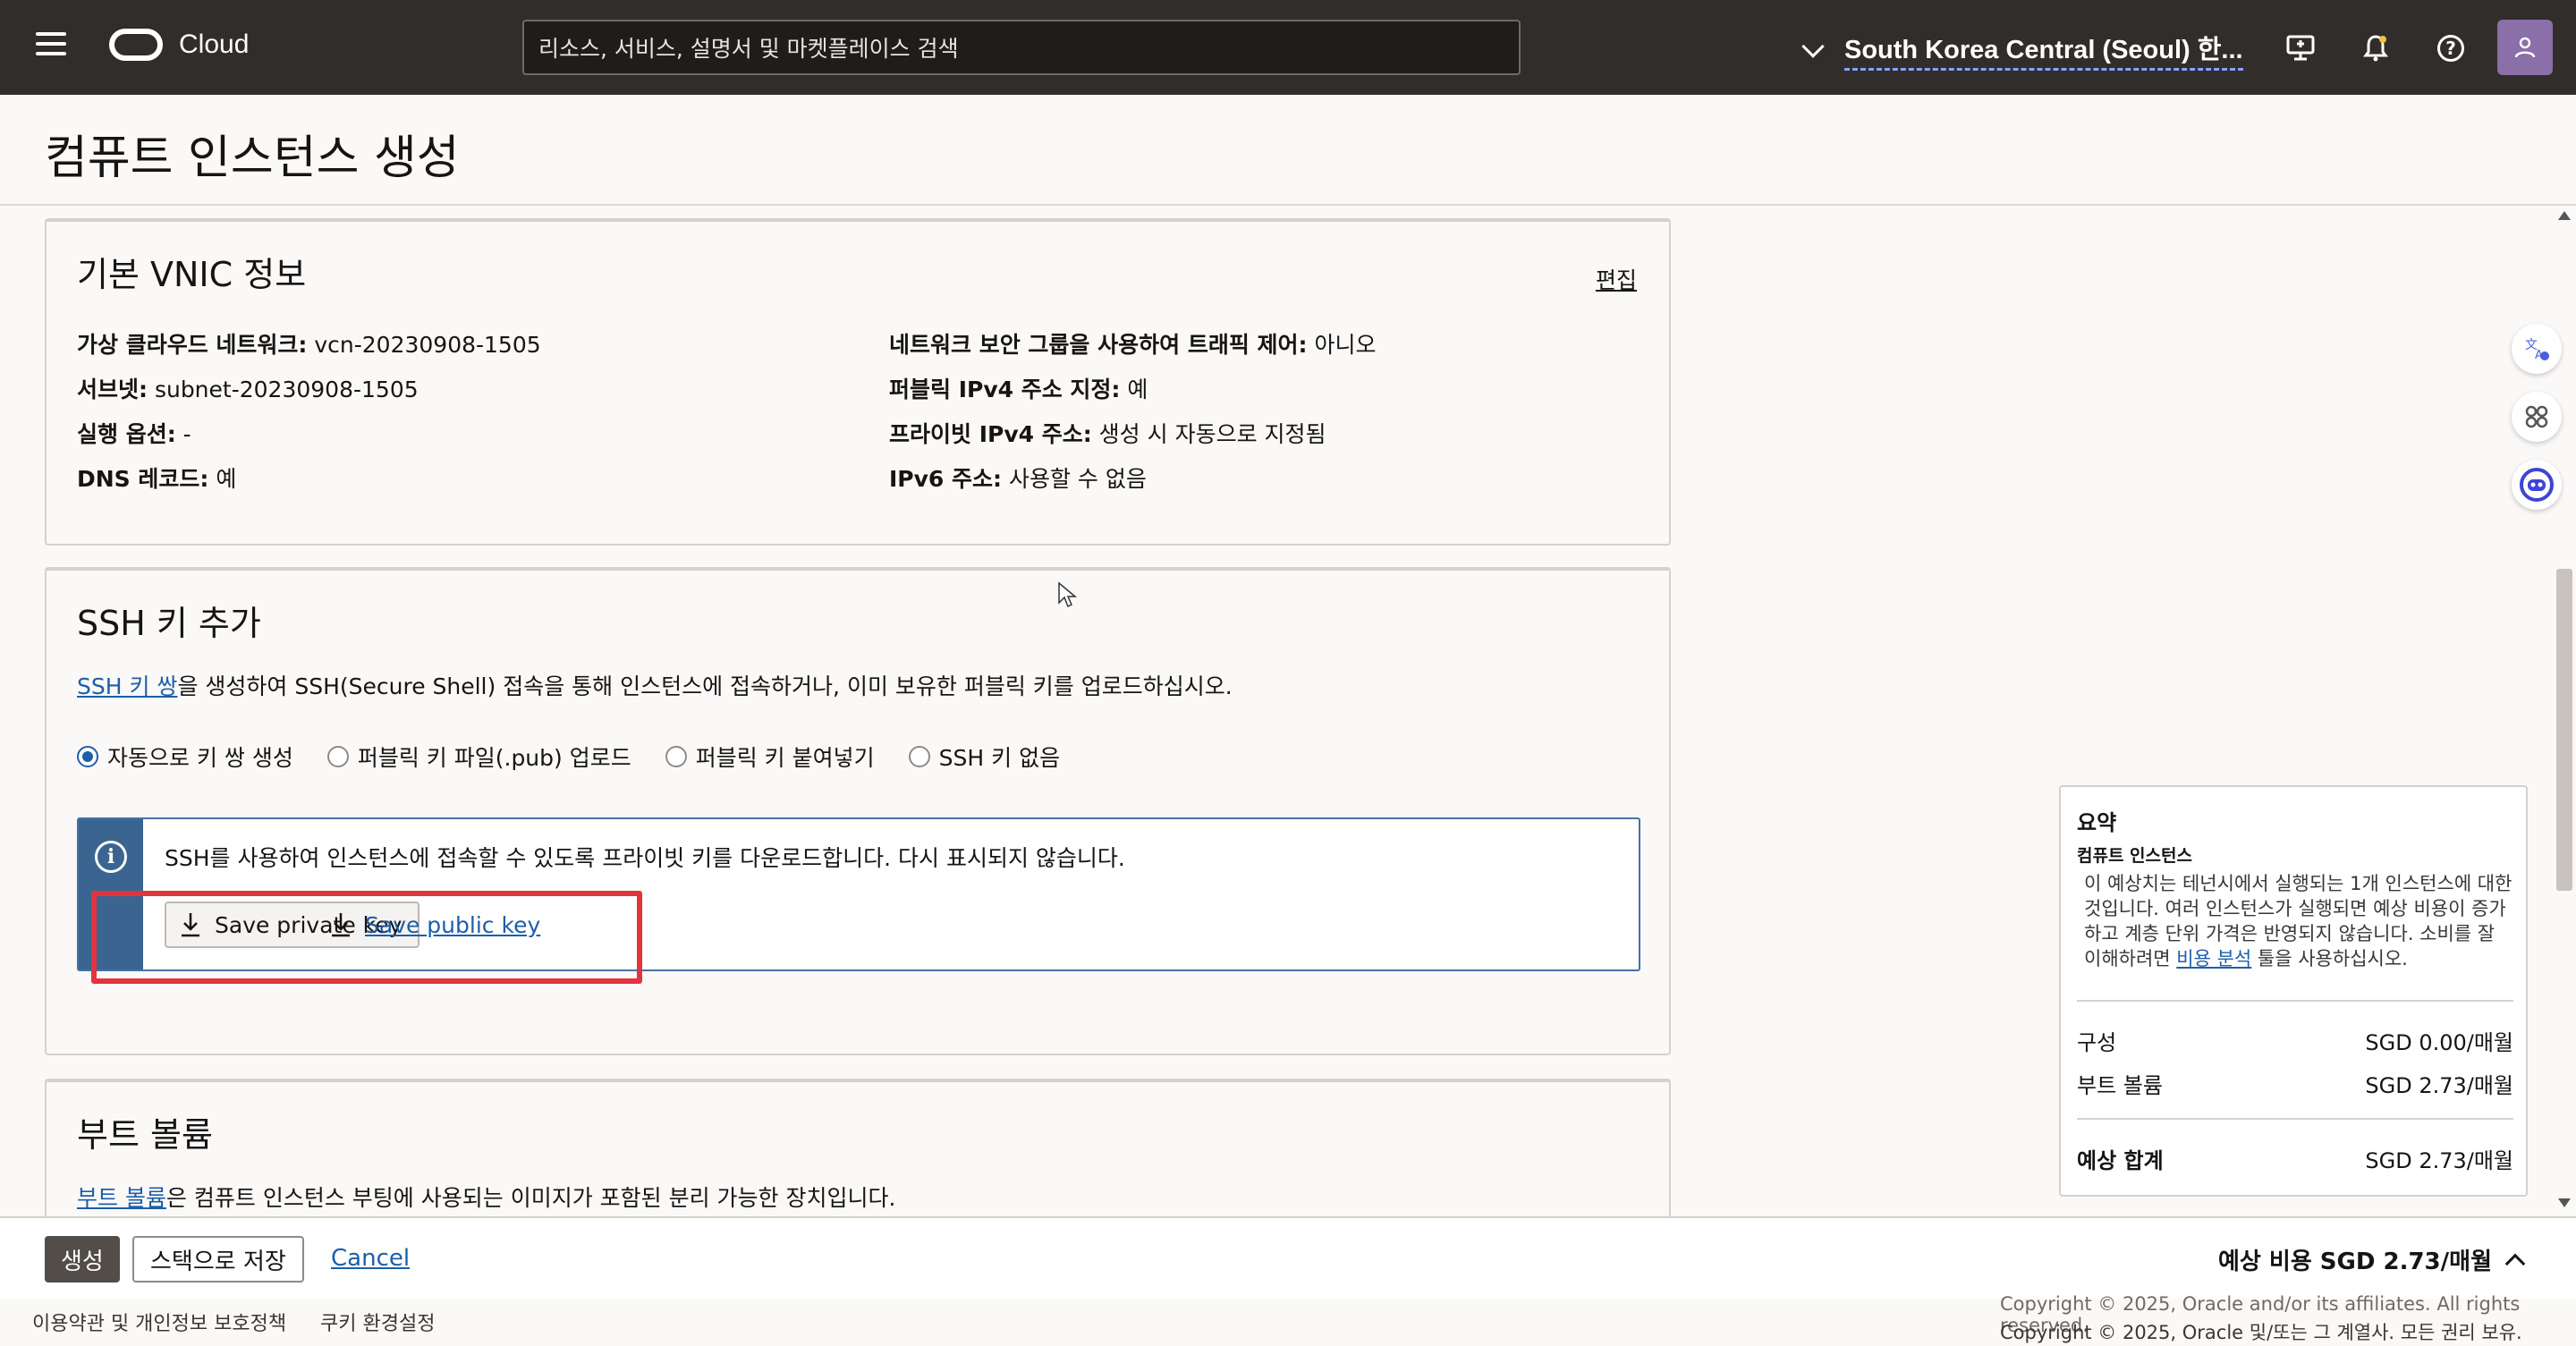  I want to click on ssh-title: SSH 키 추가, so click(169, 623).